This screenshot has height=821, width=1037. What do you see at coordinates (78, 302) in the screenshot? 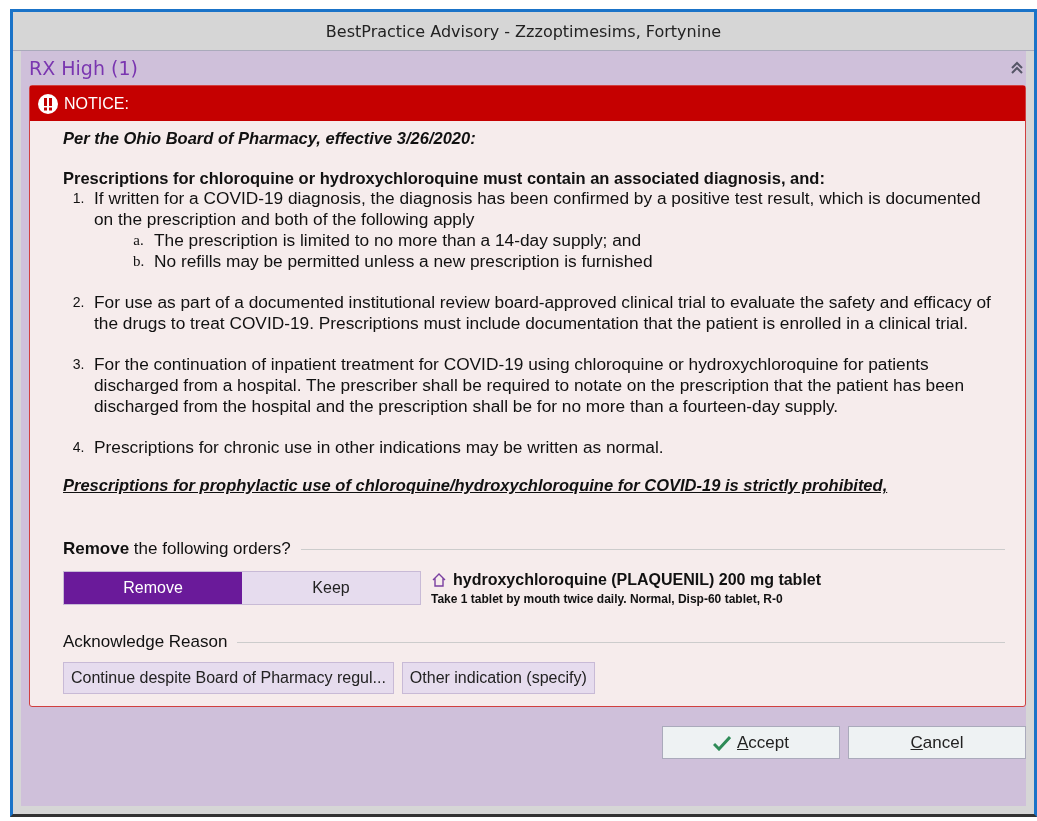
I see `list-number: 2.` at bounding box center [78, 302].